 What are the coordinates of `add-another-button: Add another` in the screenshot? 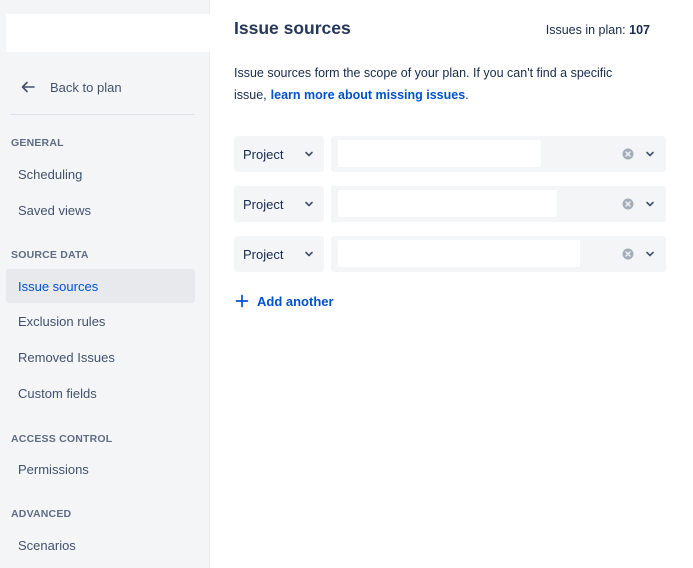 It's located at (284, 301).